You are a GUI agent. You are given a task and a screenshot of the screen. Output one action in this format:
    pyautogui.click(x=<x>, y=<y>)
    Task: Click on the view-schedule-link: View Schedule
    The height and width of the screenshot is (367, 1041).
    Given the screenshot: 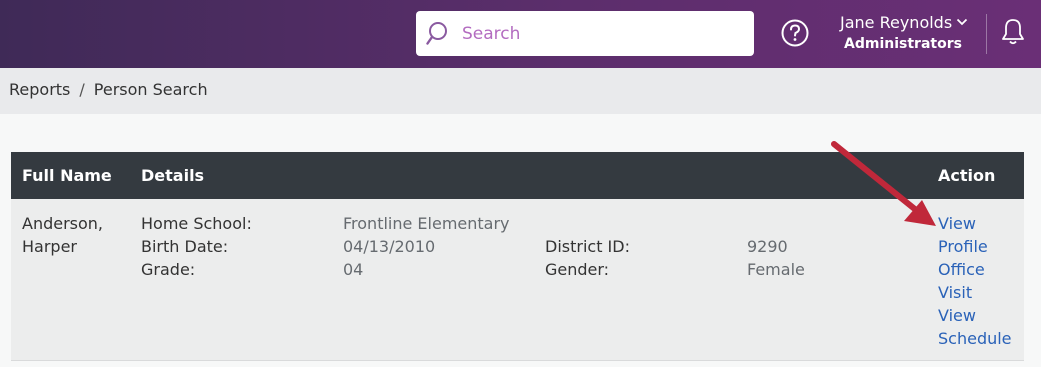 What is the action you would take?
    pyautogui.click(x=975, y=327)
    